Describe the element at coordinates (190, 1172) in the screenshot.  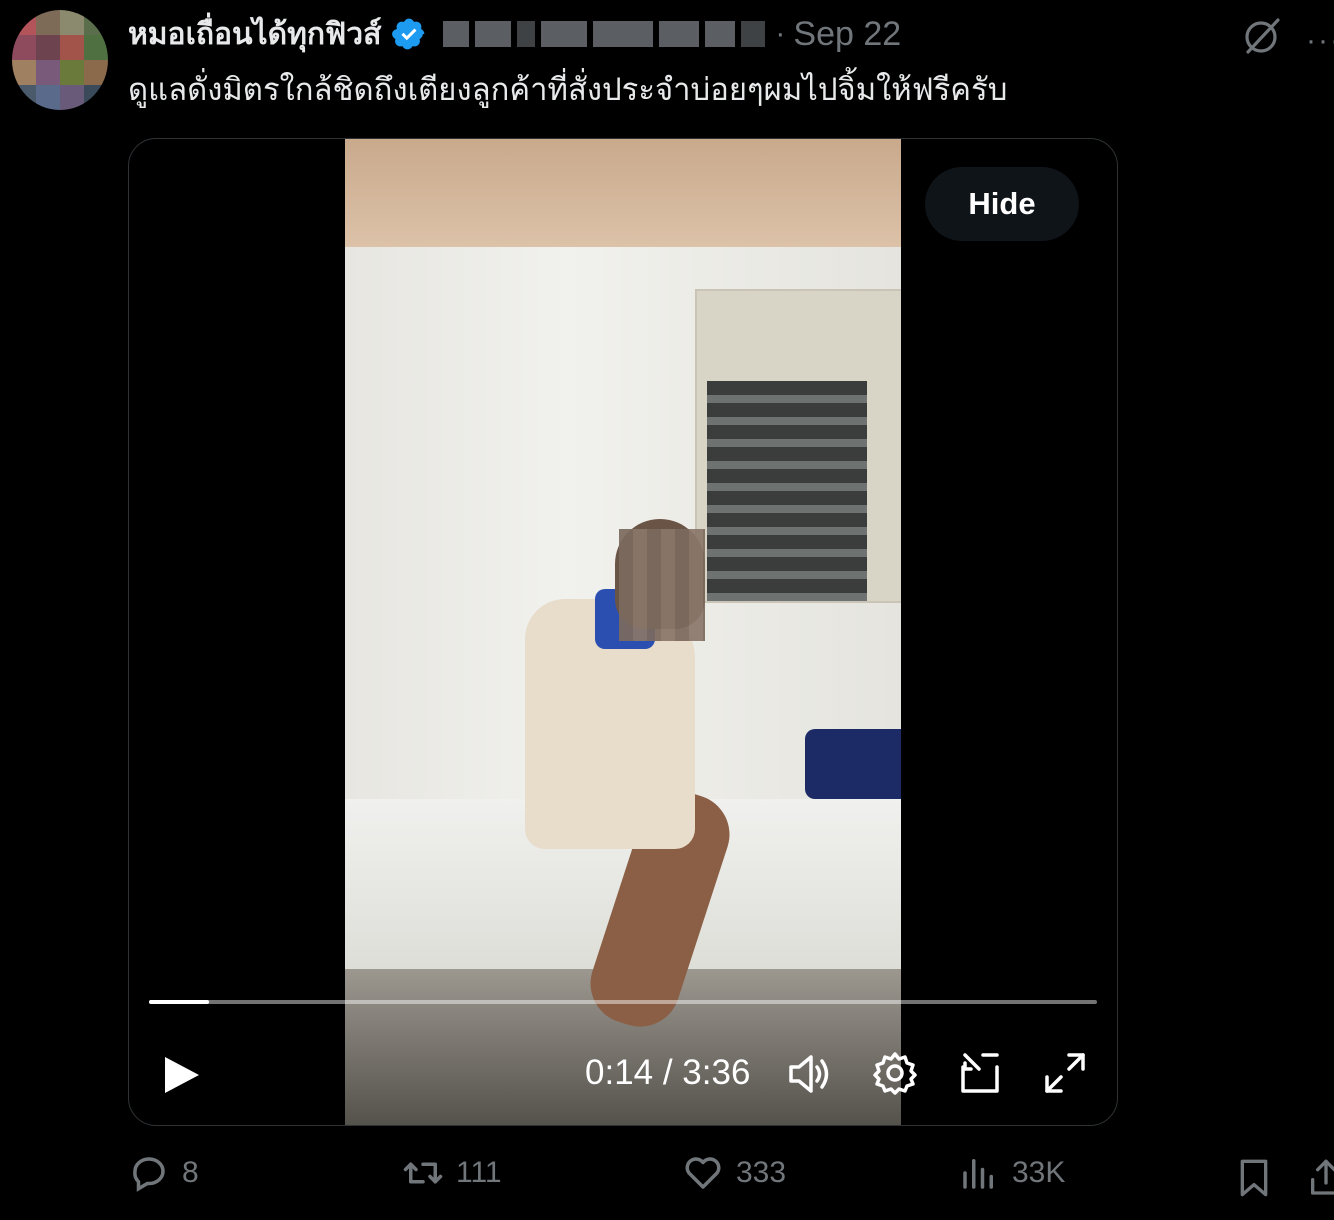
I see `reply-count: 8` at that location.